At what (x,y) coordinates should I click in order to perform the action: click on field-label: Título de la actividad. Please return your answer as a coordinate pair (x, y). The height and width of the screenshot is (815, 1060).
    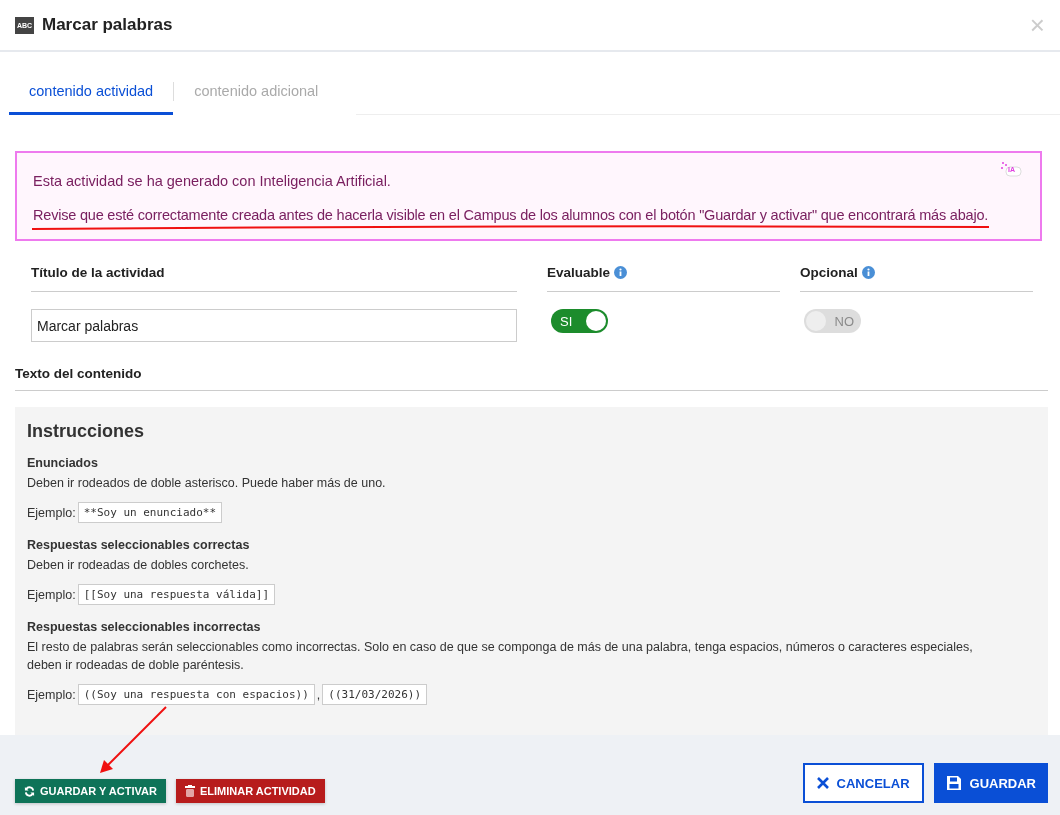
    Looking at the image, I should click on (274, 276).